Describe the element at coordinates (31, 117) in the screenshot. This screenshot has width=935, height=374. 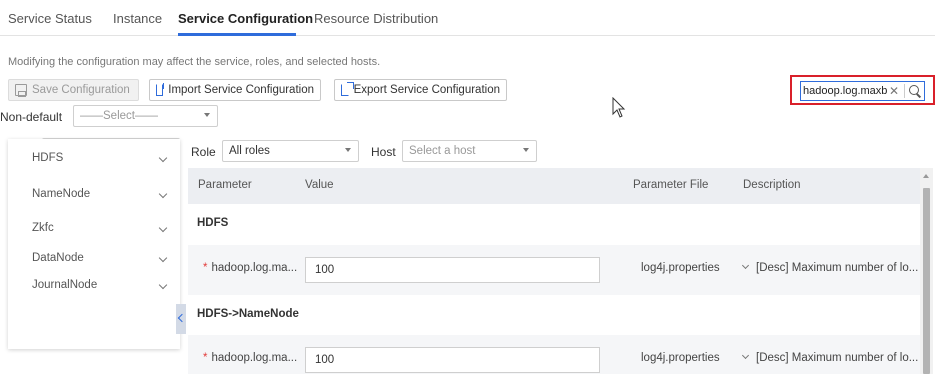
I see `nondefault-label: Non-default` at that location.